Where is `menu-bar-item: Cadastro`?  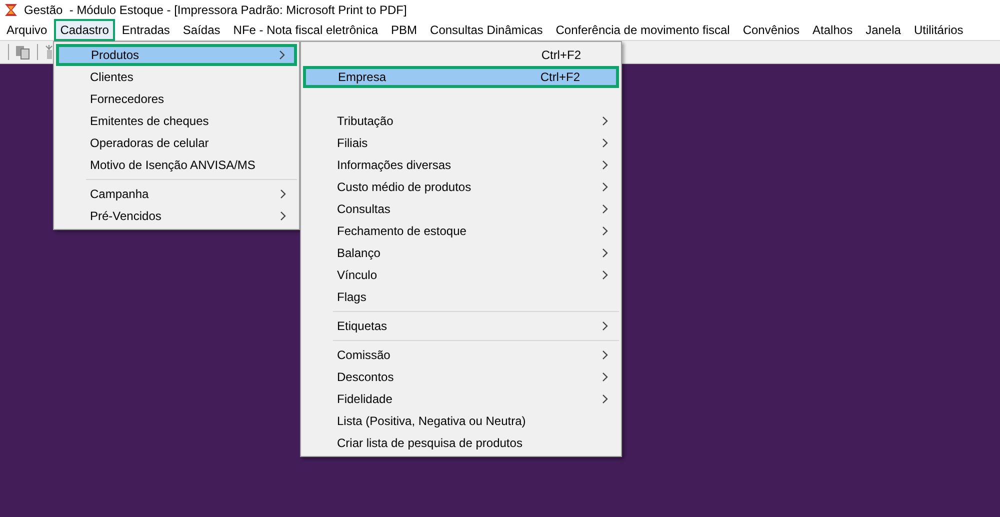 menu-bar-item: Cadastro is located at coordinates (84, 30).